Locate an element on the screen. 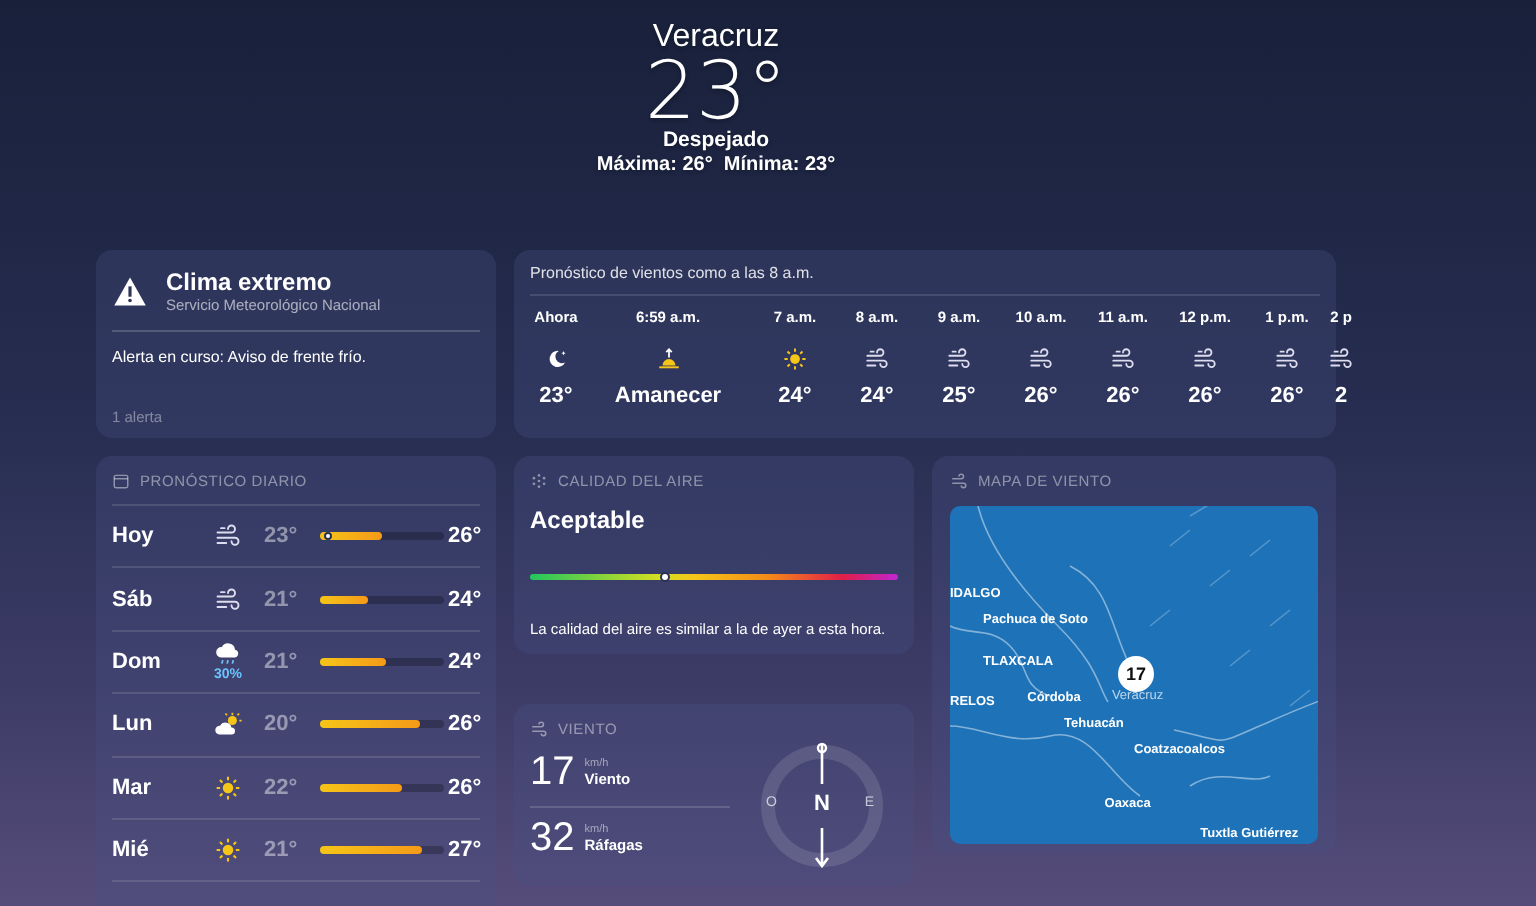 This screenshot has width=1536, height=906. day-name: Mié is located at coordinates (131, 850).